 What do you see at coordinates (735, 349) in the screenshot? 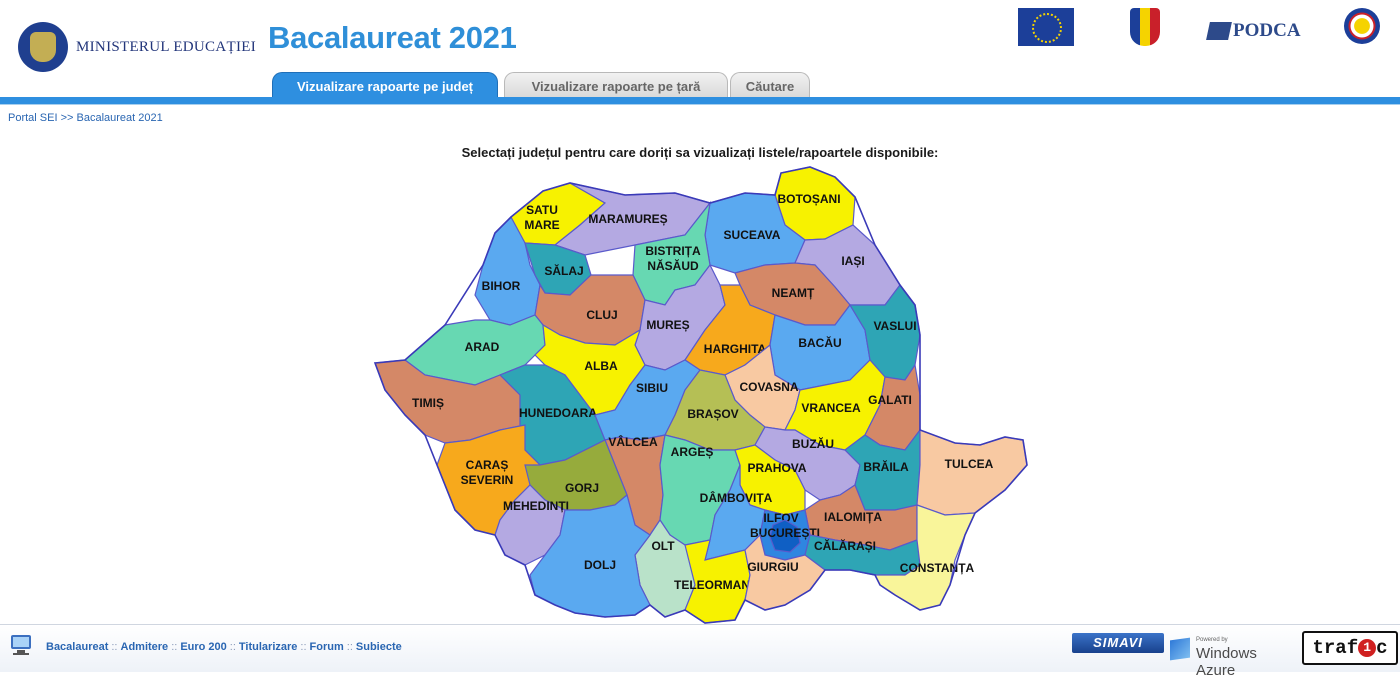
I see `county-label-harghita: HARGHITA` at bounding box center [735, 349].